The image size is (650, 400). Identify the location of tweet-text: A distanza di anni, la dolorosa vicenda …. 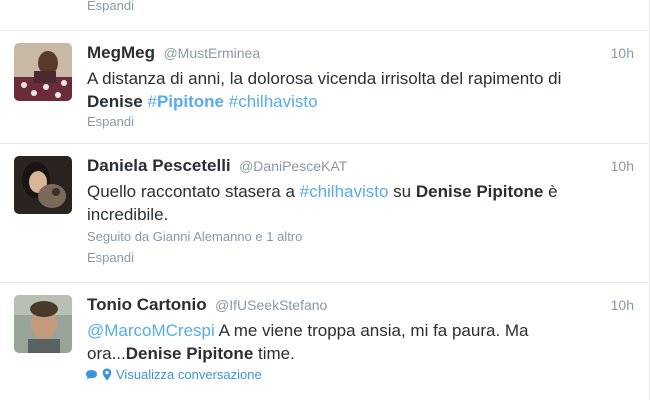
(324, 90).